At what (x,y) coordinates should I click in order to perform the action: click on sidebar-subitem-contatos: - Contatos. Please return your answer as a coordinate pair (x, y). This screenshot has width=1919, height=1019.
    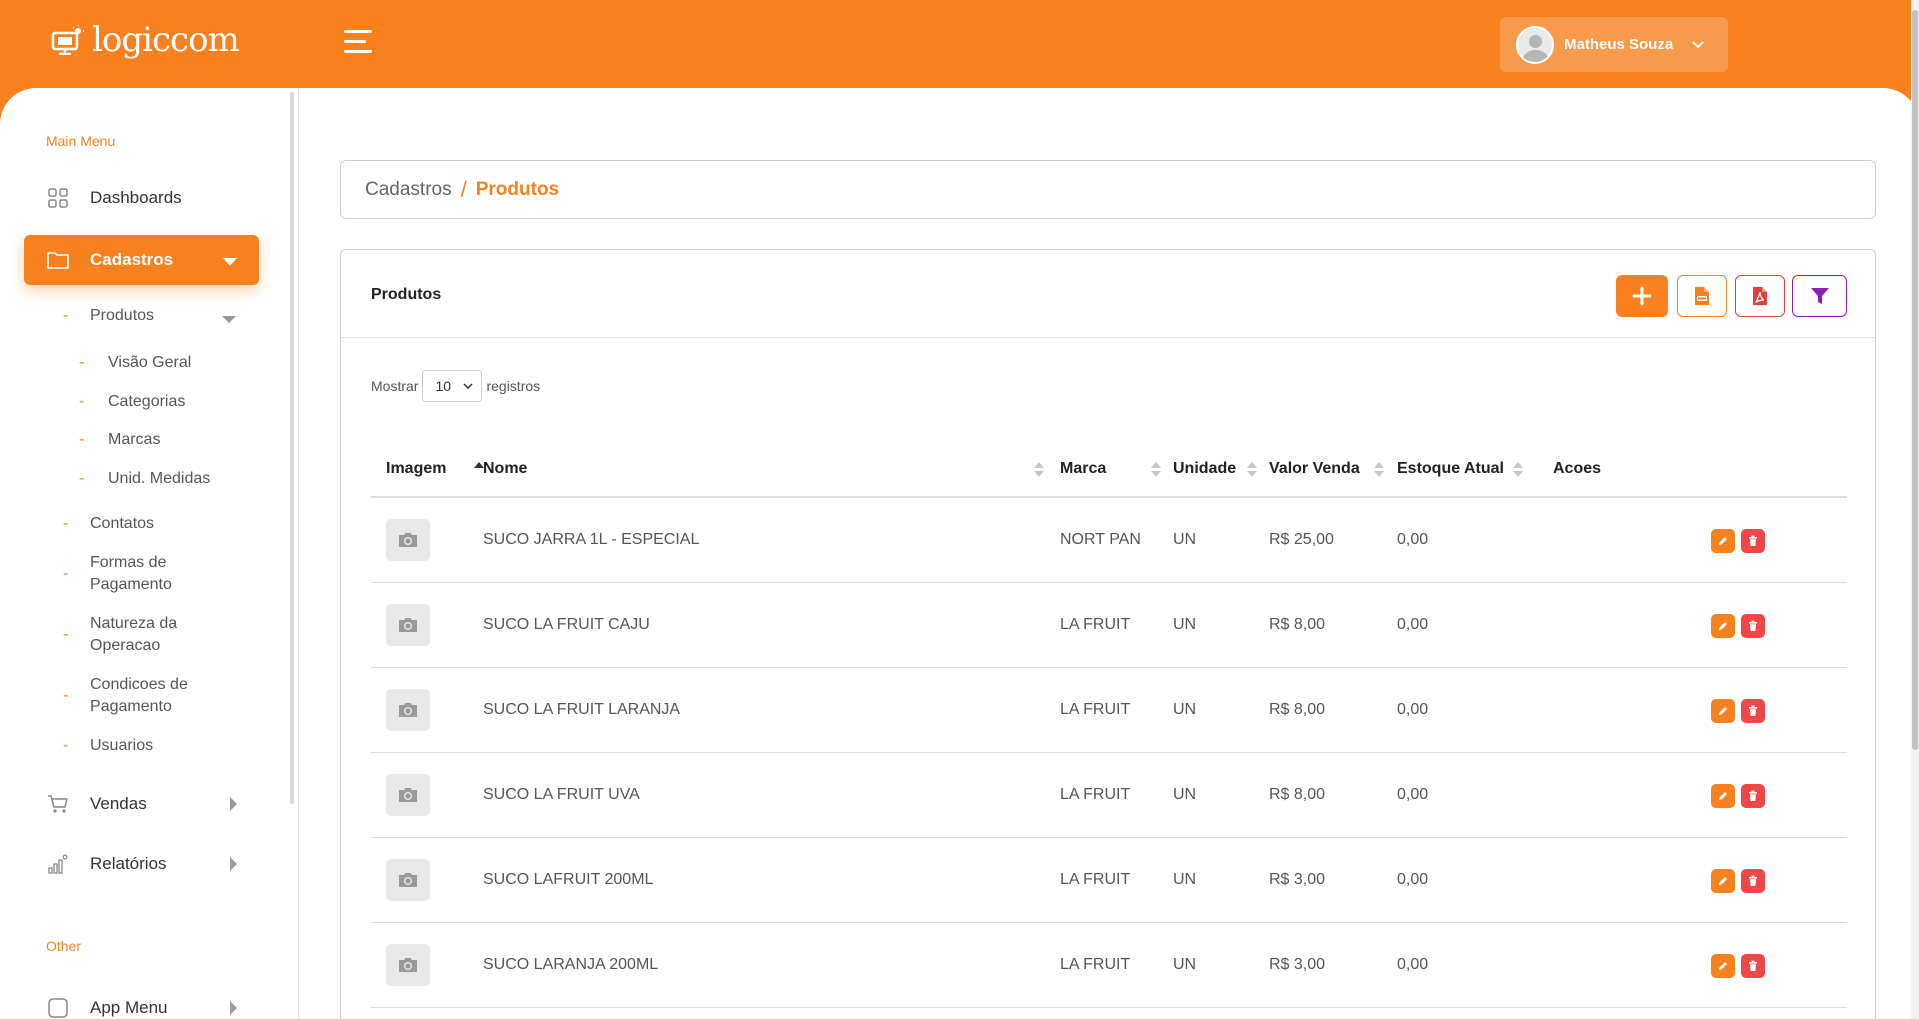
    Looking at the image, I should click on (108, 524).